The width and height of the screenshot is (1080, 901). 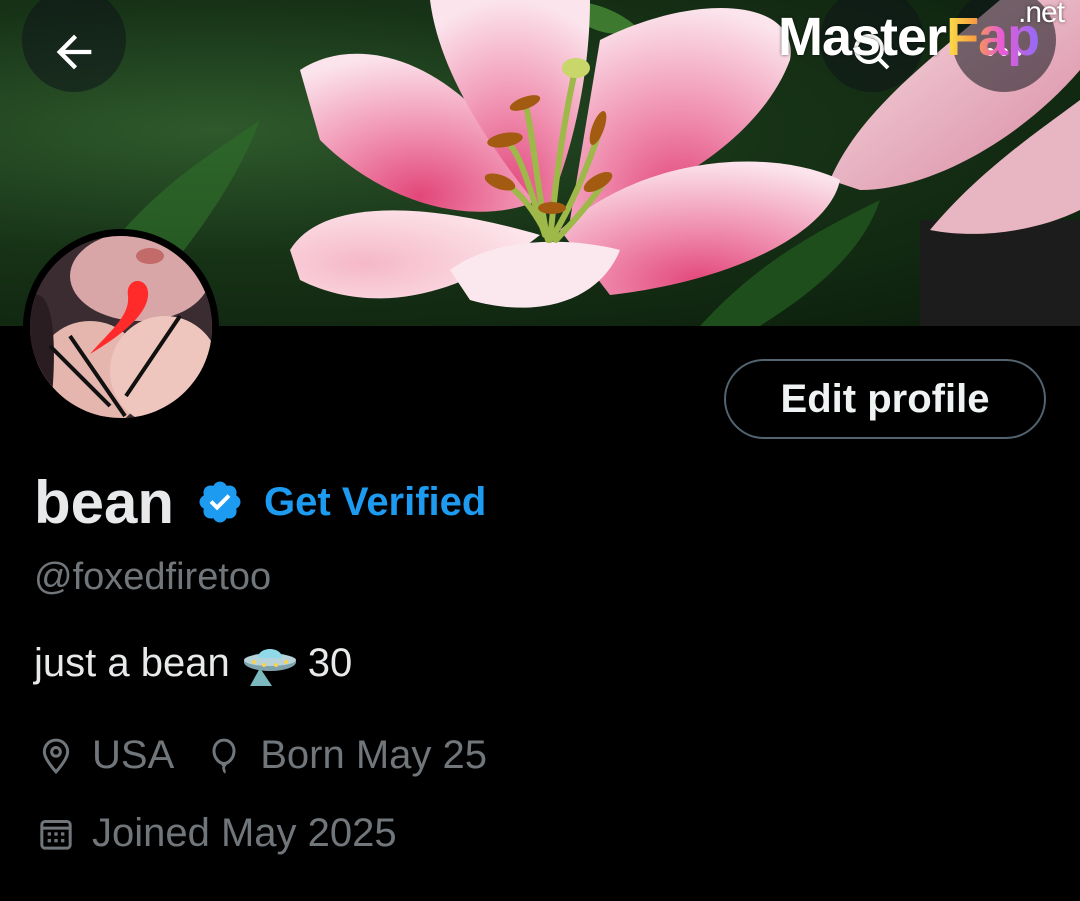 I want to click on location-text: USA, so click(x=133, y=755).